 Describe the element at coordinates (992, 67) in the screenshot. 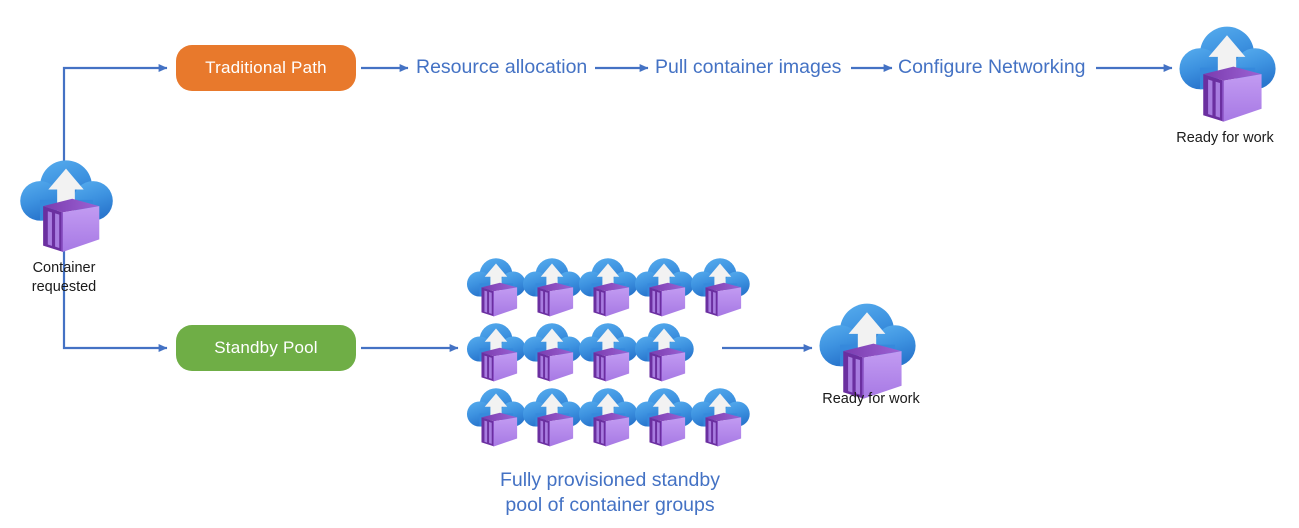

I see `step-configure-networking: Configure Networking` at that location.